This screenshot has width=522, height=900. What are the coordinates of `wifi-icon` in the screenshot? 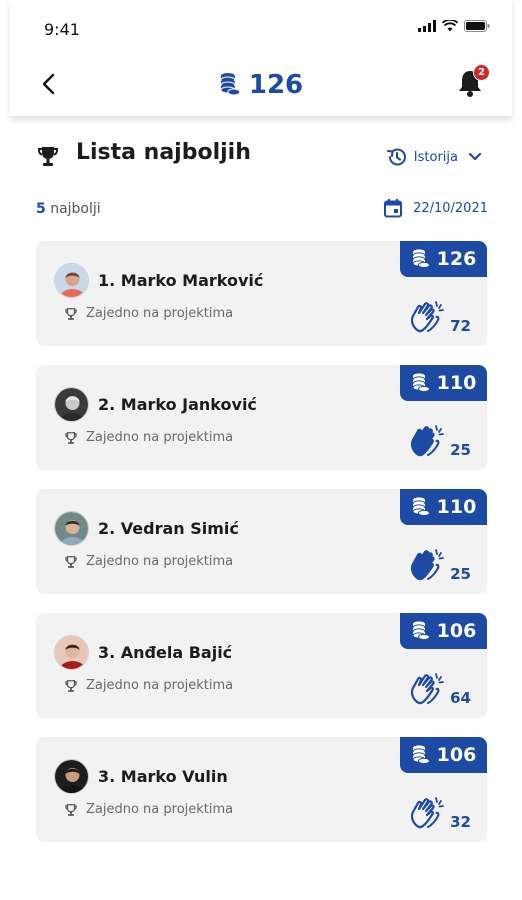 It's located at (450, 26).